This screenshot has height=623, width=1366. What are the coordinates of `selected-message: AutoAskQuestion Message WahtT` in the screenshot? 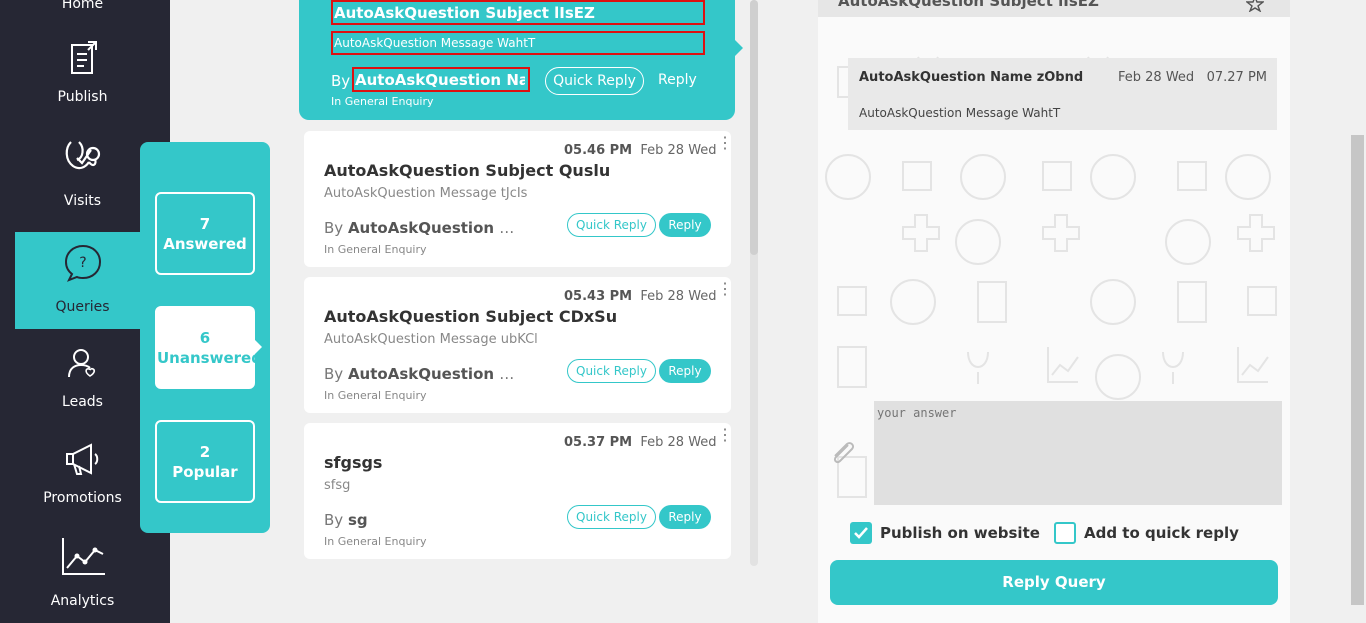 It's located at (435, 43).